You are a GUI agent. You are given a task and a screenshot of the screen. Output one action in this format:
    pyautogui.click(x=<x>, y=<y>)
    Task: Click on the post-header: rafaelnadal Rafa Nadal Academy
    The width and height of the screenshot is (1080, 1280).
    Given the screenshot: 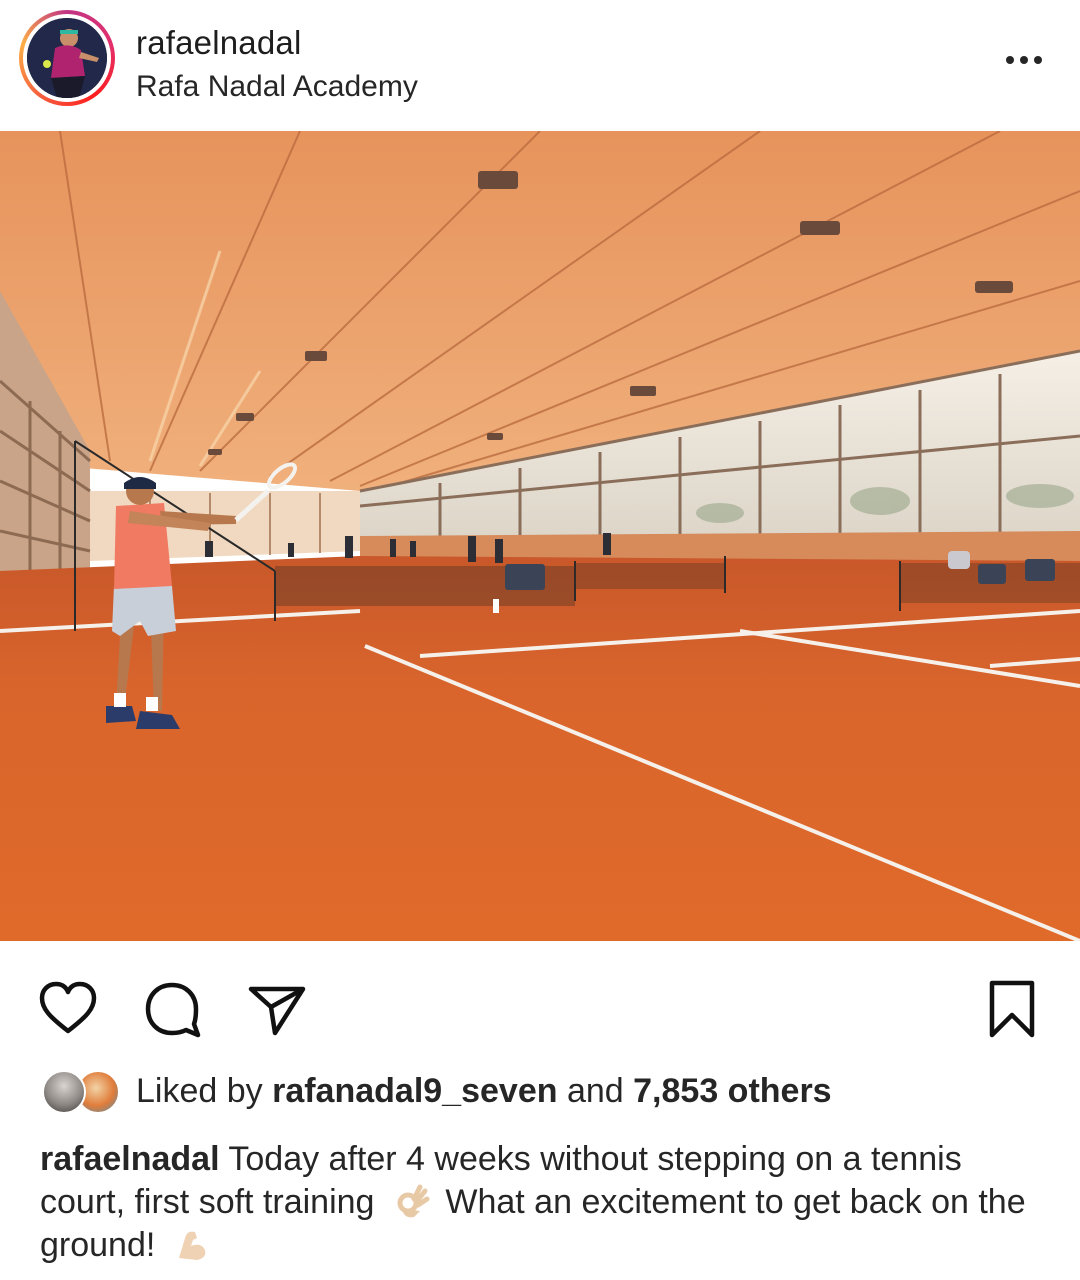 What is the action you would take?
    pyautogui.click(x=540, y=65)
    